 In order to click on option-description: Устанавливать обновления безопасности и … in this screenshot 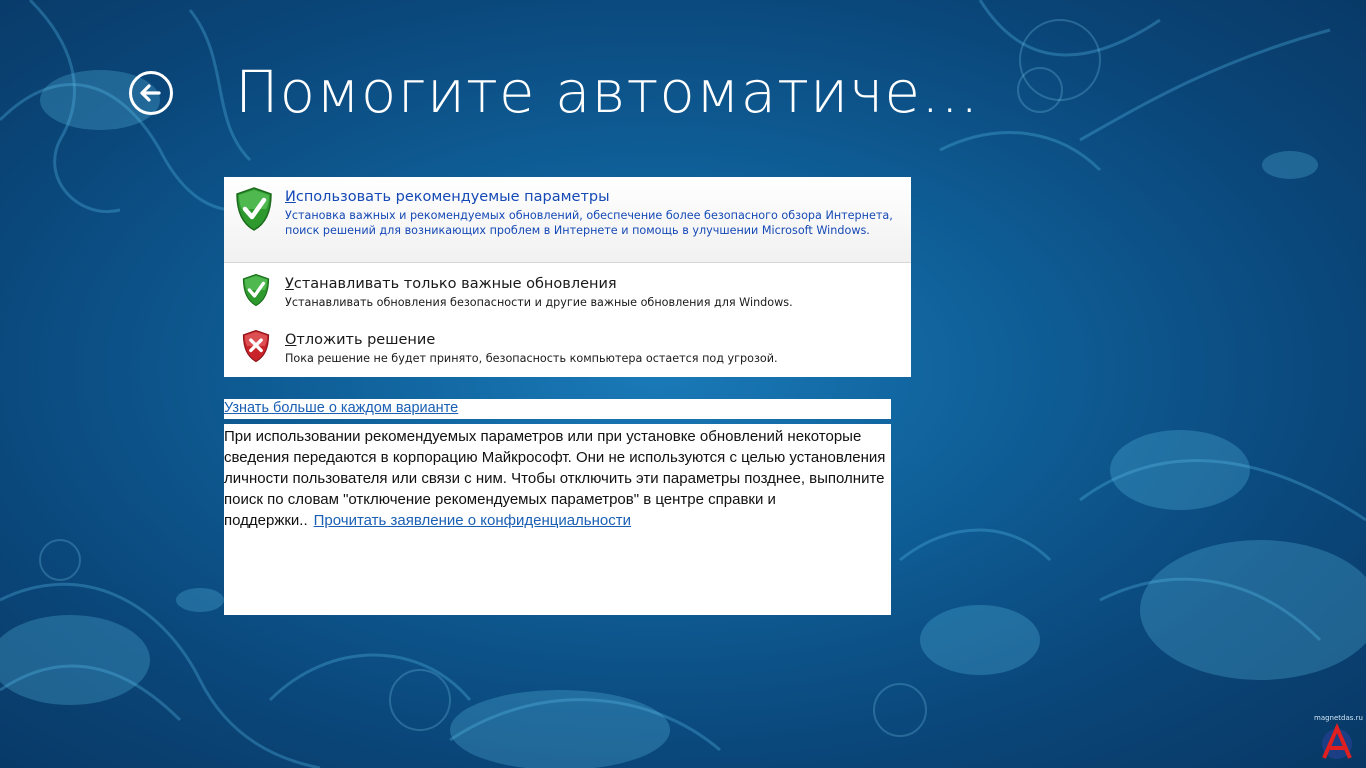, I will do `click(539, 302)`.